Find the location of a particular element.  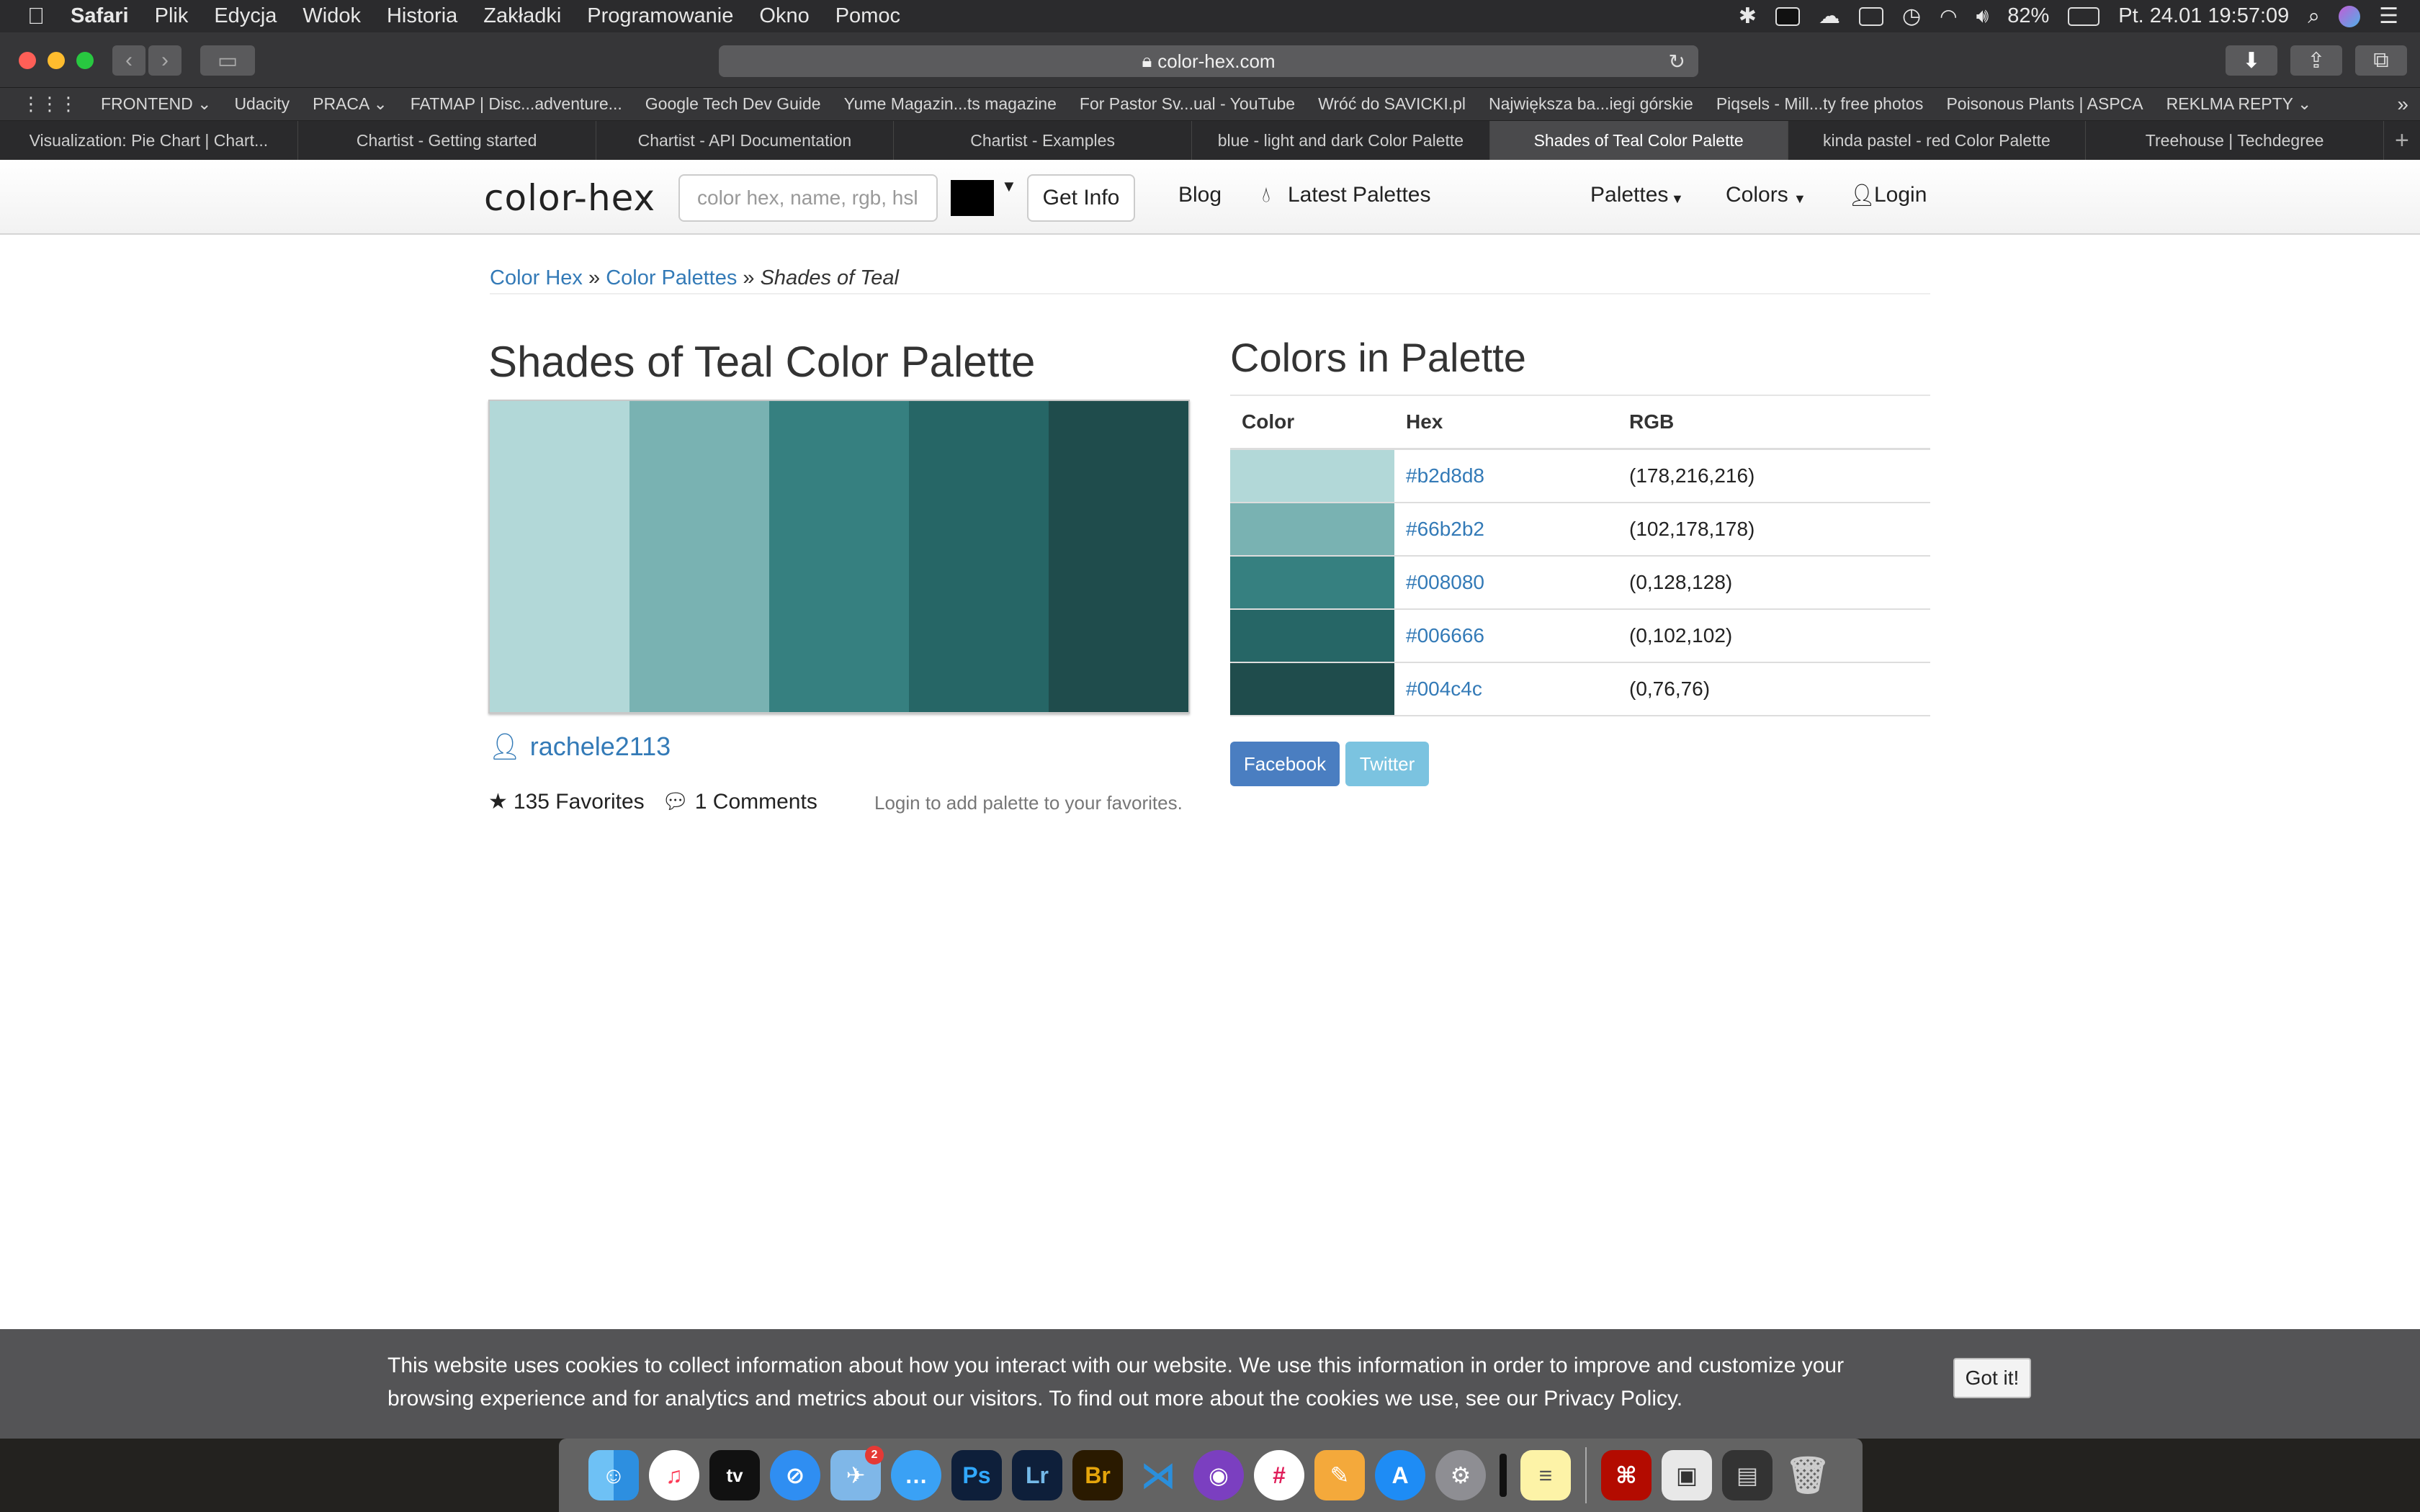

bookmark-item: Udacity is located at coordinates (262, 104).